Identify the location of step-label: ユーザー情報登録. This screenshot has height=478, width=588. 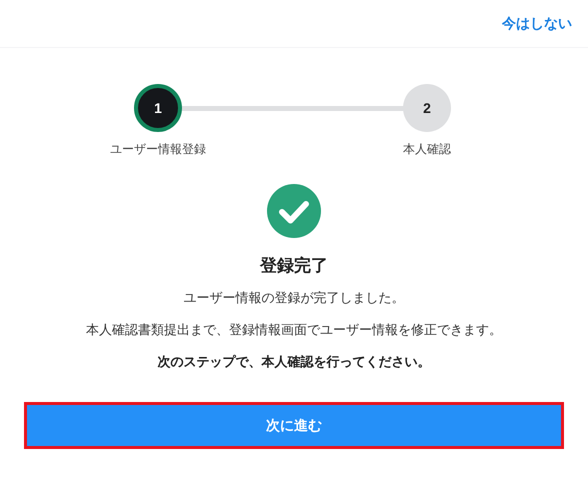
(158, 149).